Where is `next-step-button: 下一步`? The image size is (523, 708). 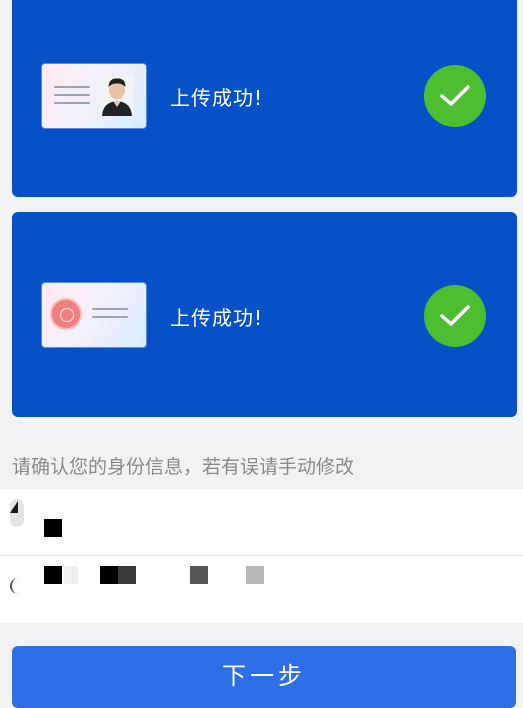
next-step-button: 下一步 is located at coordinates (264, 677).